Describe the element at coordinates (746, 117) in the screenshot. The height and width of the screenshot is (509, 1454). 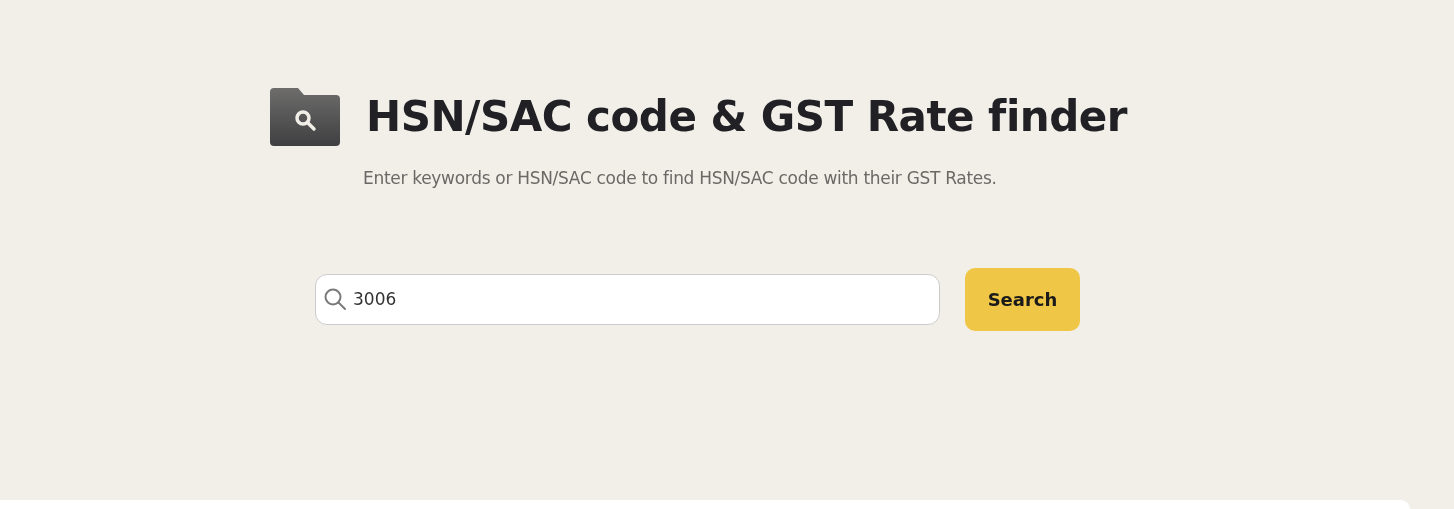
I see `page-title: HSN/SAC code & GST Rate finder` at that location.